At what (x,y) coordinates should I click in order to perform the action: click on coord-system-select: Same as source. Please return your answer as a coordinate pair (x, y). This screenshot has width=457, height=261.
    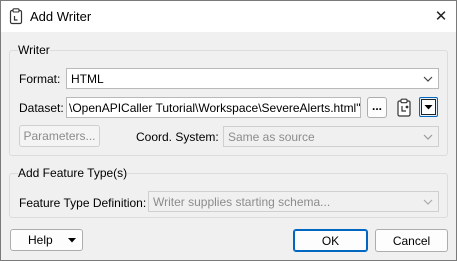
    Looking at the image, I should click on (331, 136).